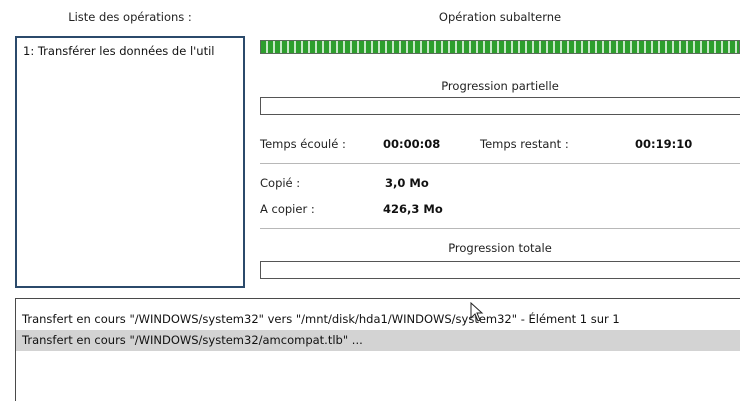 This screenshot has height=401, width=740. I want to click on sub-operation-header: Opération subalterne, so click(500, 17).